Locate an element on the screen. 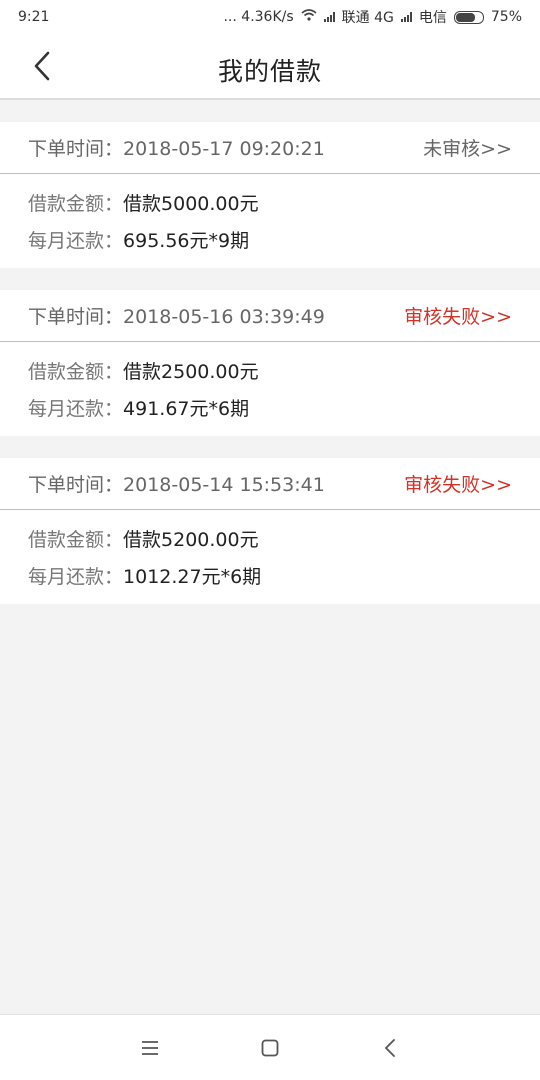 The height and width of the screenshot is (1080, 540). page-title: 我的借款 is located at coordinates (269, 71).